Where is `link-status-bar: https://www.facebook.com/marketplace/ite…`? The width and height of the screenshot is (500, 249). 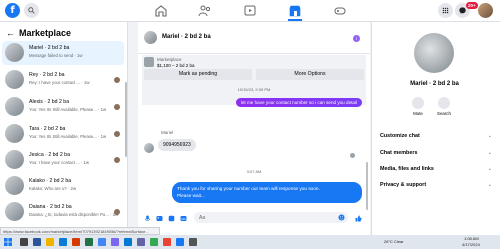
link-status-bar: https://www.facebook.com/marketplace/ite… is located at coordinates (80, 231).